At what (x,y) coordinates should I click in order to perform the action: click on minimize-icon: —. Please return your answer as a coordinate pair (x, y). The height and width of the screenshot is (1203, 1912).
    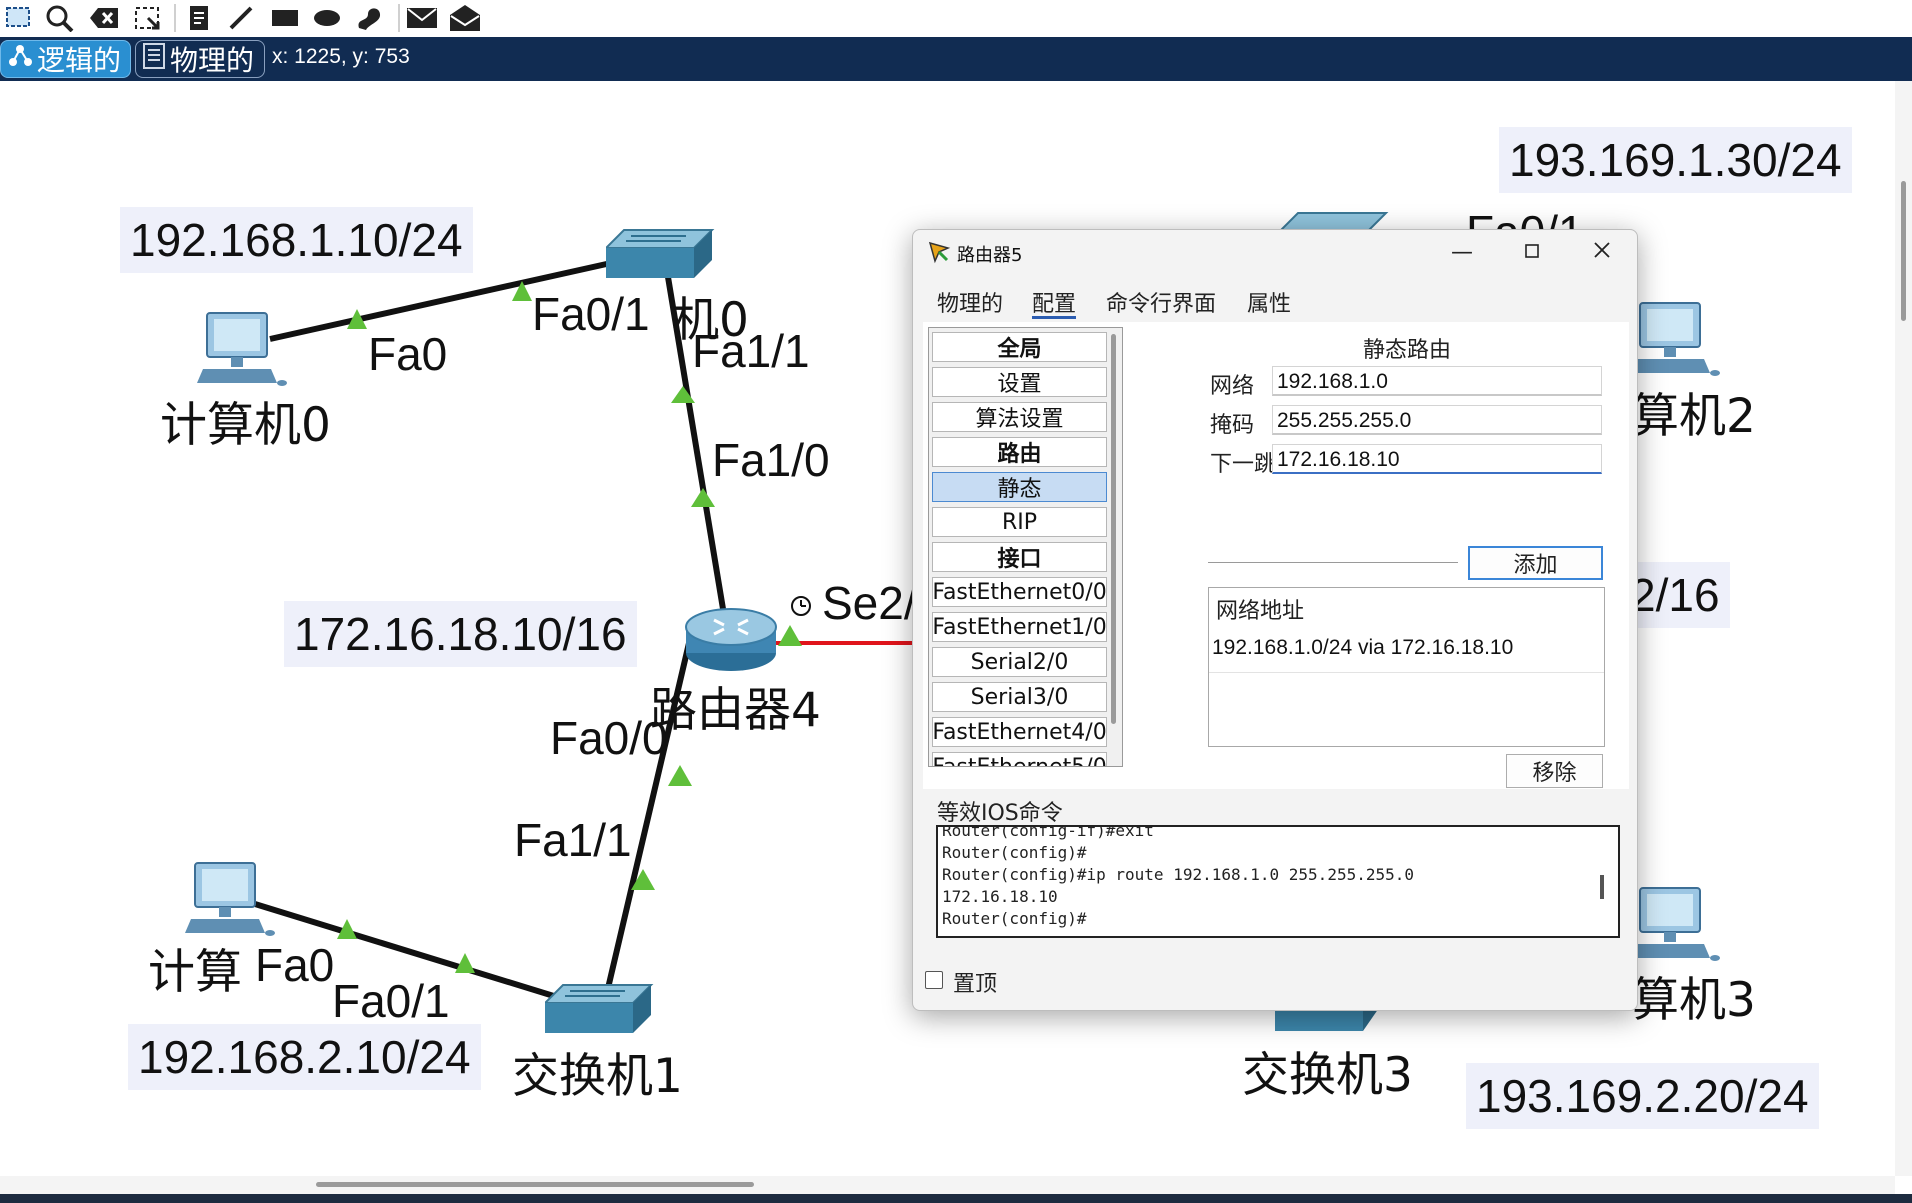
    Looking at the image, I should click on (1462, 252).